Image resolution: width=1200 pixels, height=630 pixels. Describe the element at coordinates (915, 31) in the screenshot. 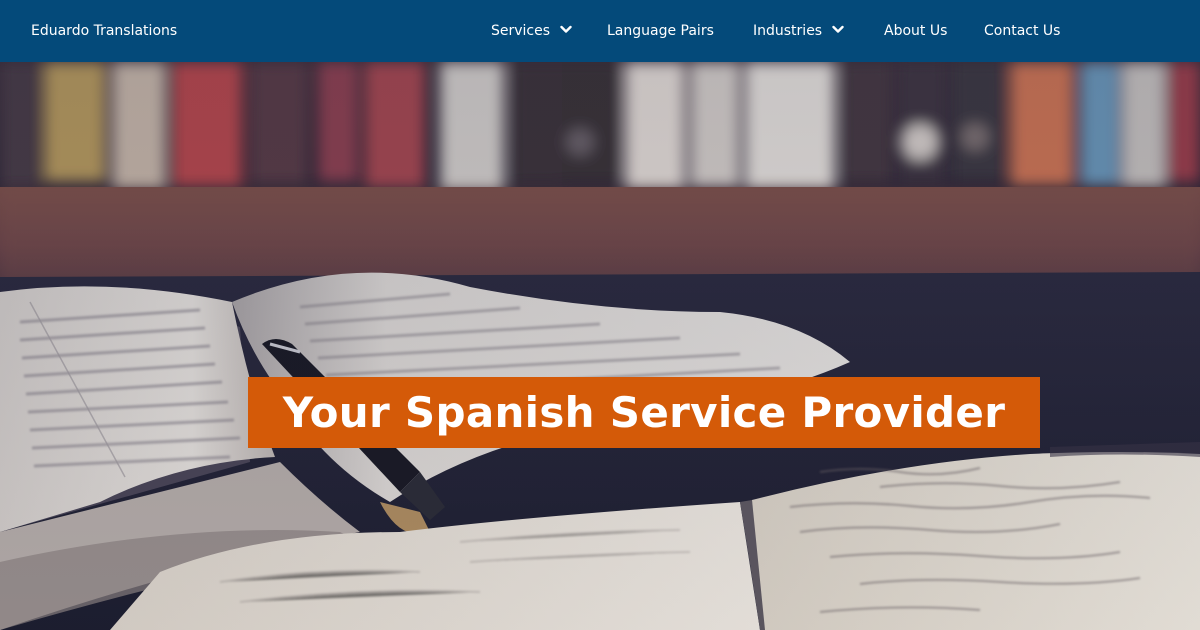

I see `nav-about-us: About Us` at that location.